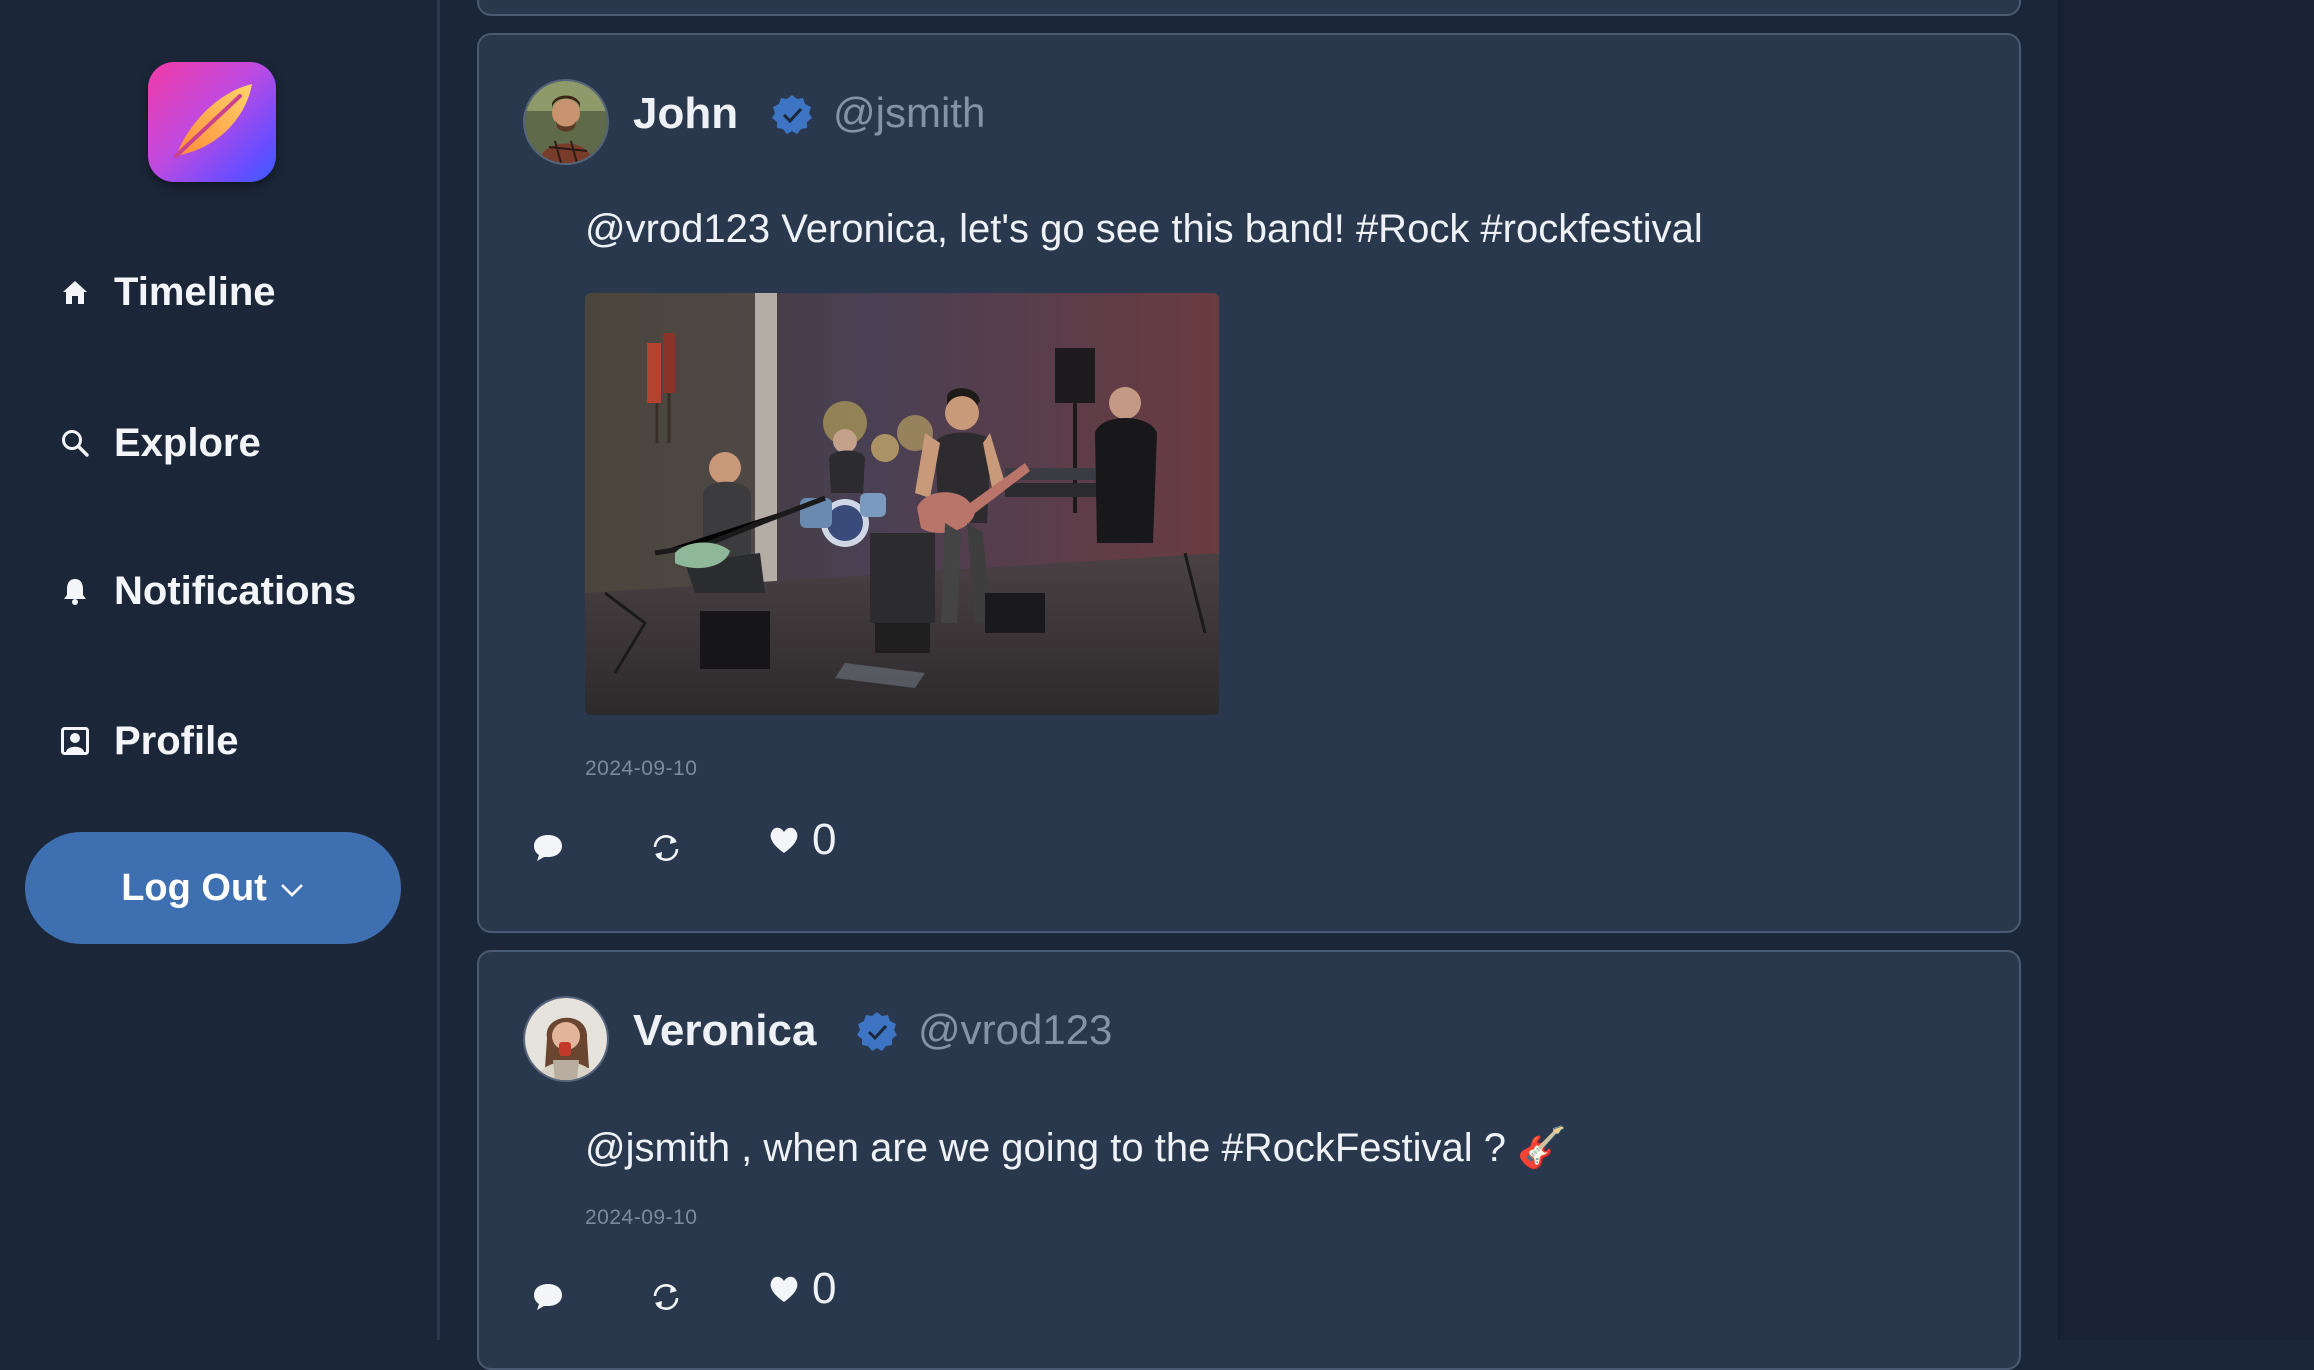 This screenshot has width=2314, height=1370. I want to click on app-logo, so click(212, 122).